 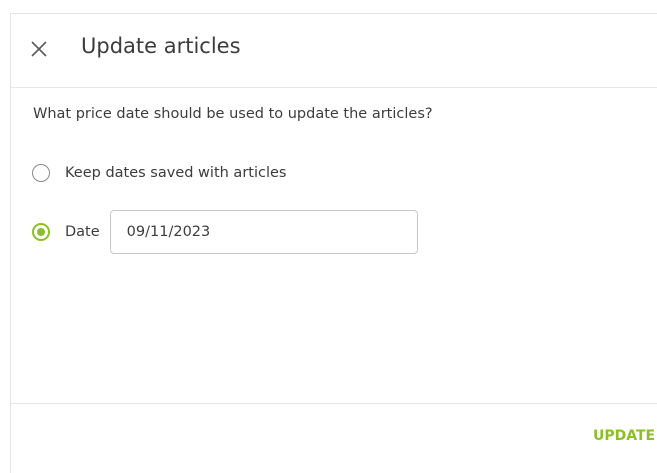 What do you see at coordinates (41, 173) in the screenshot?
I see `radio-keep-dates` at bounding box center [41, 173].